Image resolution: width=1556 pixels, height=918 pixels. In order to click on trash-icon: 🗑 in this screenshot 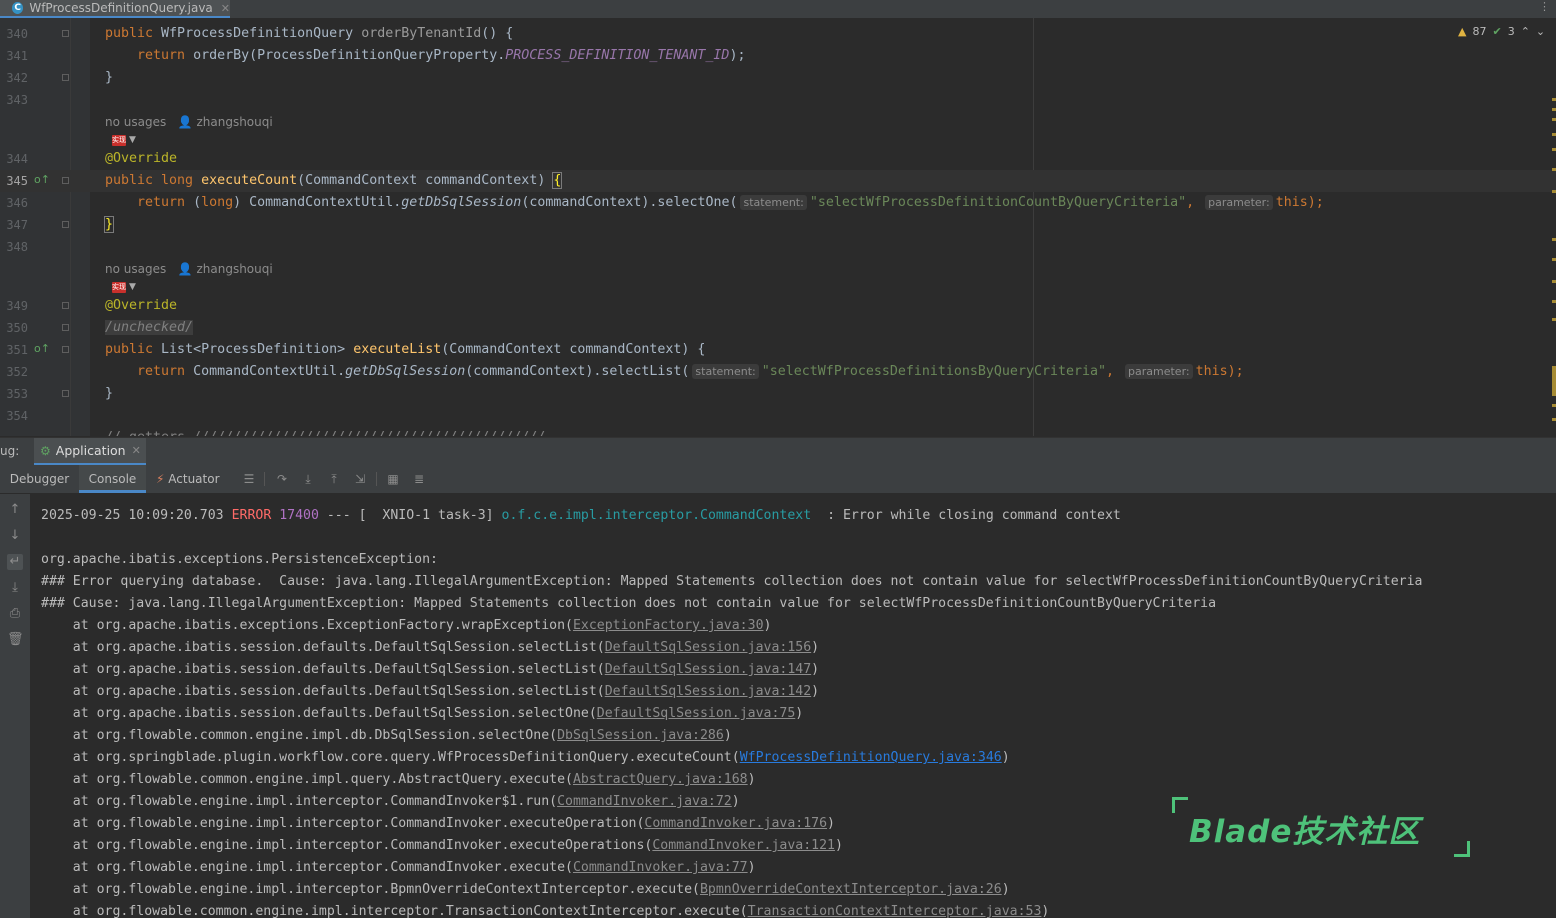, I will do `click(15, 640)`.